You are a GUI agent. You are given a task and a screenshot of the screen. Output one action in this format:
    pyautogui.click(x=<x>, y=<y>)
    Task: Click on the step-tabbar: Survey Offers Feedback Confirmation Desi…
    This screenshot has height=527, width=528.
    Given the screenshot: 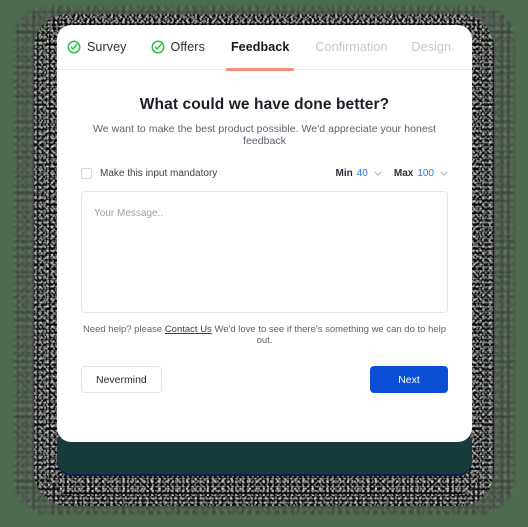 What is the action you would take?
    pyautogui.click(x=264, y=48)
    